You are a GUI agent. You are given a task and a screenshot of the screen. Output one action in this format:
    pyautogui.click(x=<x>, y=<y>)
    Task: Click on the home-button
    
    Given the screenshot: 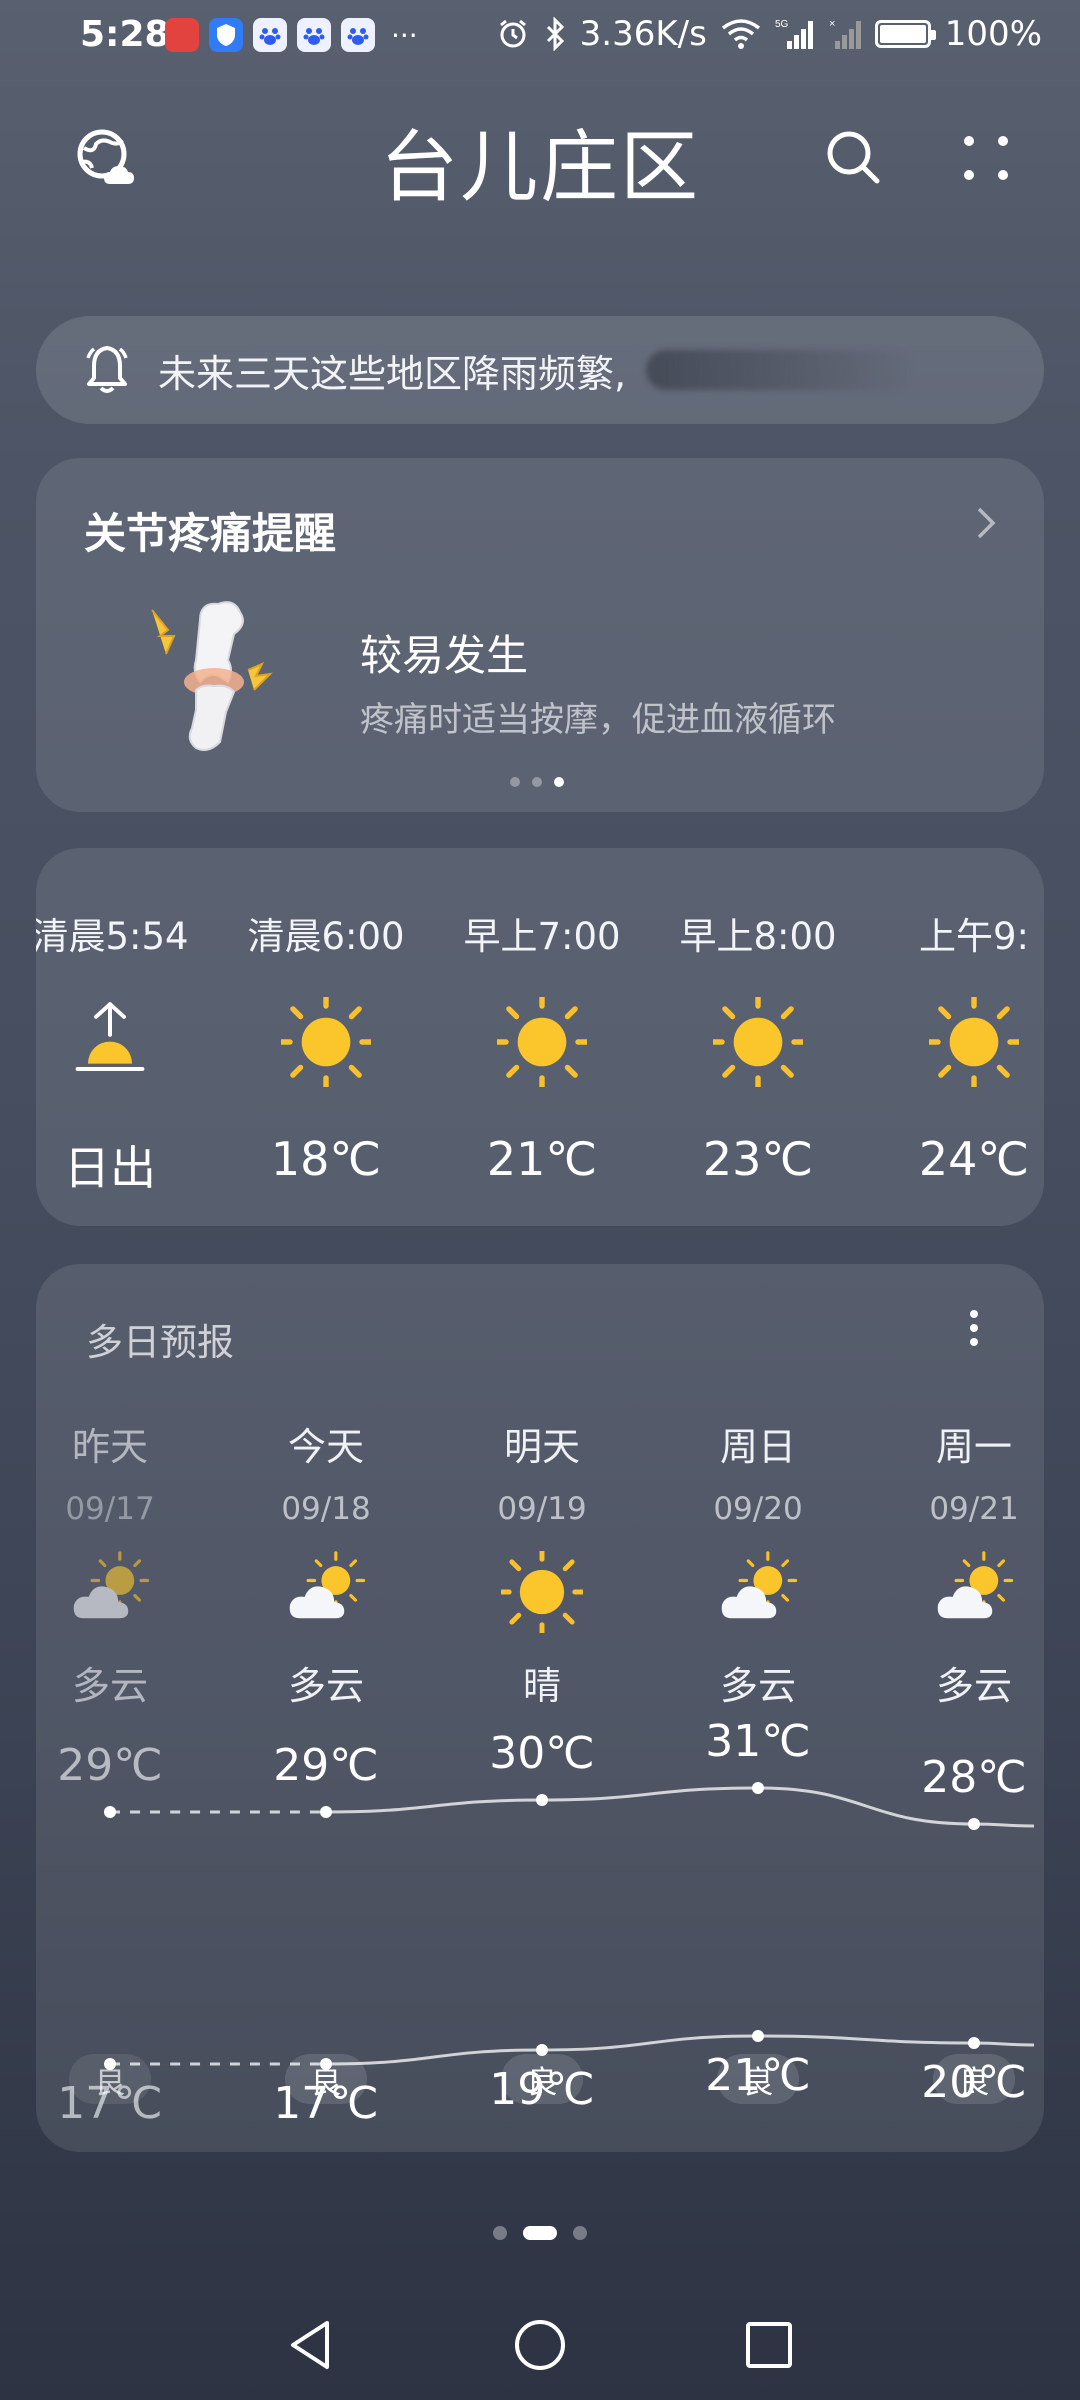 What is the action you would take?
    pyautogui.click(x=540, y=2345)
    